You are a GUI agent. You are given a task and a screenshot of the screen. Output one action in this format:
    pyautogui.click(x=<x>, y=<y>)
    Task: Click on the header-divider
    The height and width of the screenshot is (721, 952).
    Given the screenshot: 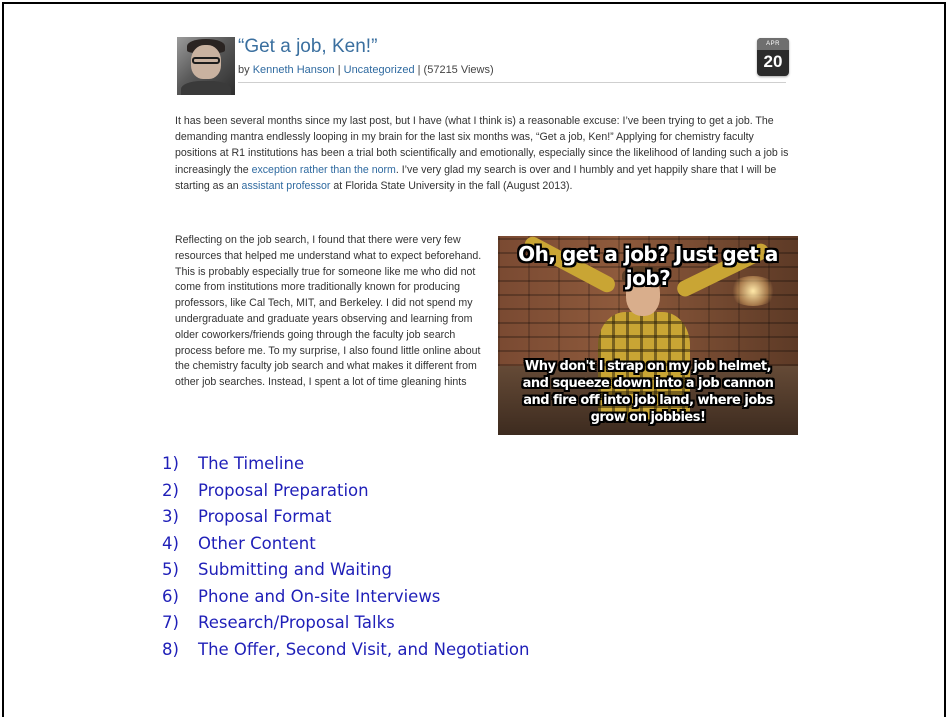 What is the action you would take?
    pyautogui.click(x=512, y=82)
    